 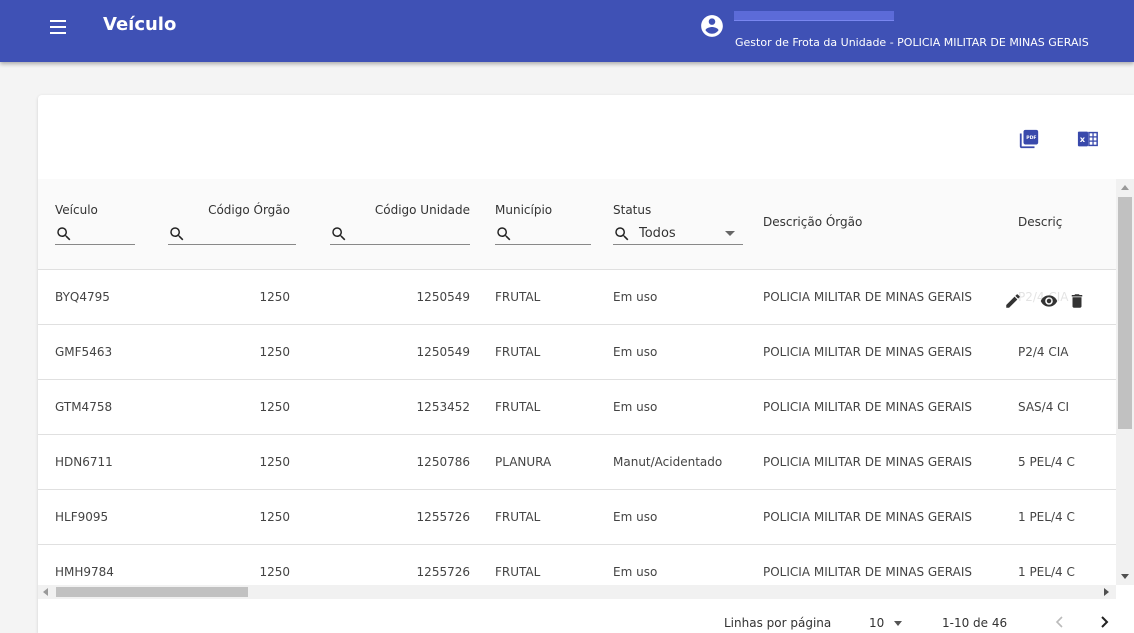 I want to click on column-codigo-orgao: Código Órgão, so click(x=219, y=224).